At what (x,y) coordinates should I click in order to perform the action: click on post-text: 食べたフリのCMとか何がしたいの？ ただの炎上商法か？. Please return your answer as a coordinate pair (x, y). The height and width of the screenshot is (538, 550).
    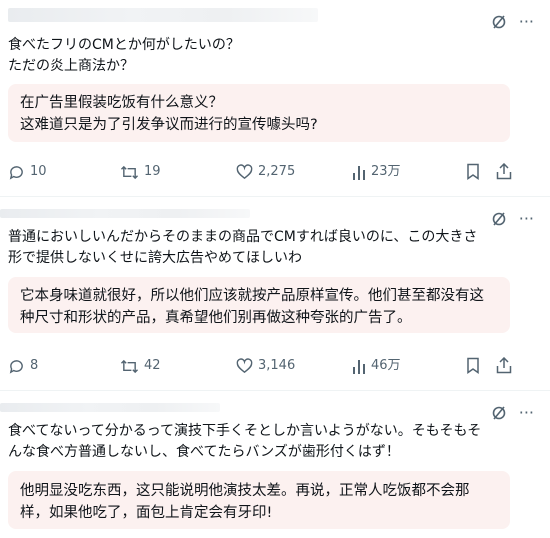
    Looking at the image, I should click on (124, 55).